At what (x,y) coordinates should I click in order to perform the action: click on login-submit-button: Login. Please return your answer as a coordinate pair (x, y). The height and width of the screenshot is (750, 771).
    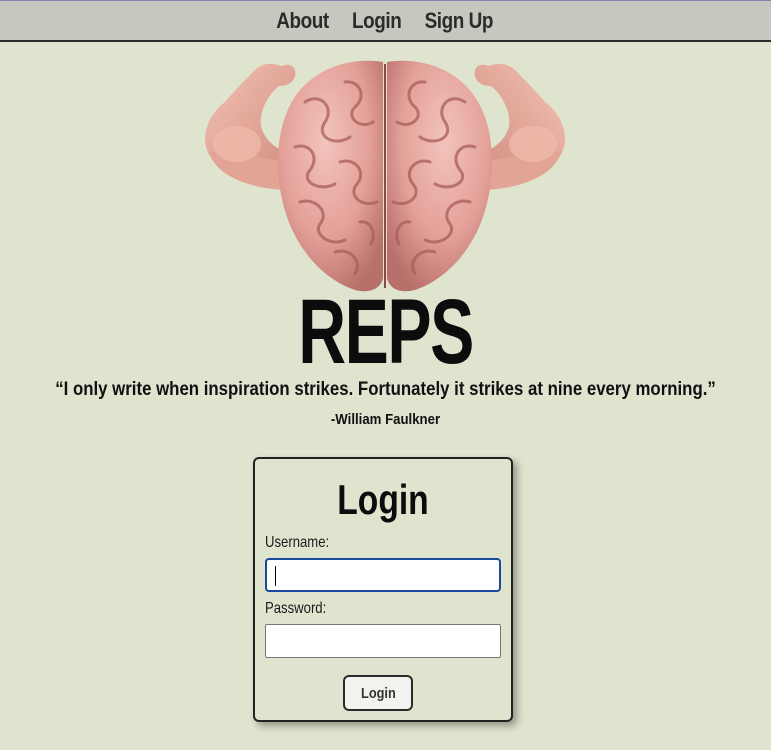
    Looking at the image, I should click on (378, 693).